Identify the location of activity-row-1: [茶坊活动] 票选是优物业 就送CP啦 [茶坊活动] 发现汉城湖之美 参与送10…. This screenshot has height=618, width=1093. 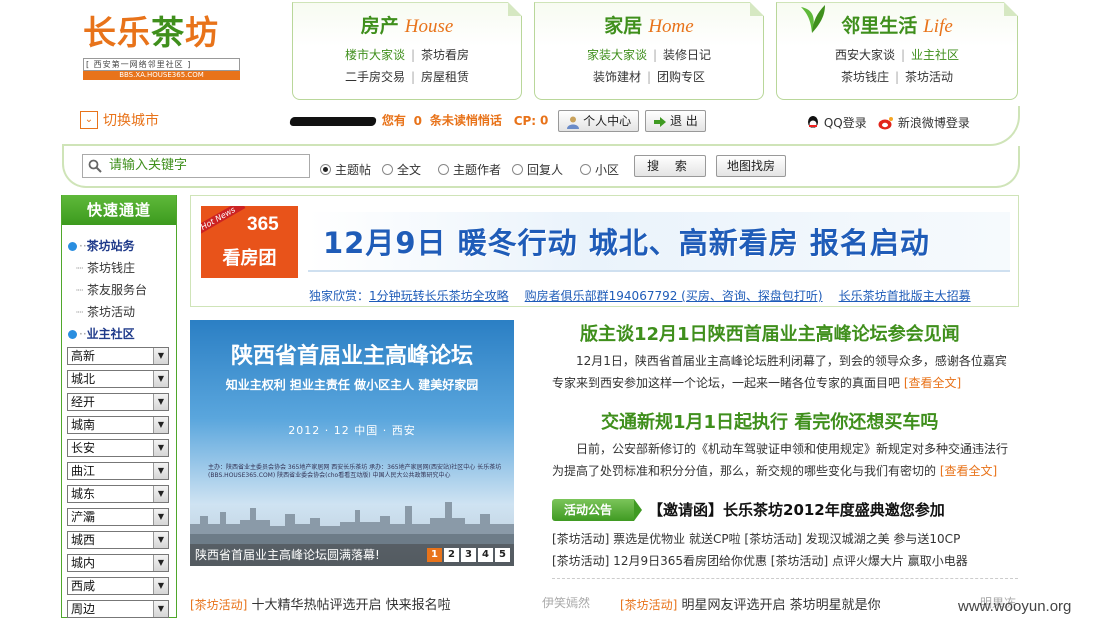
(756, 538).